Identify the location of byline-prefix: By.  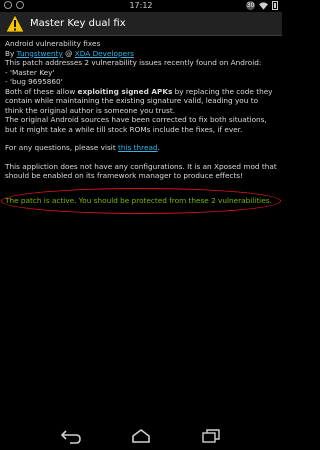
(10, 53).